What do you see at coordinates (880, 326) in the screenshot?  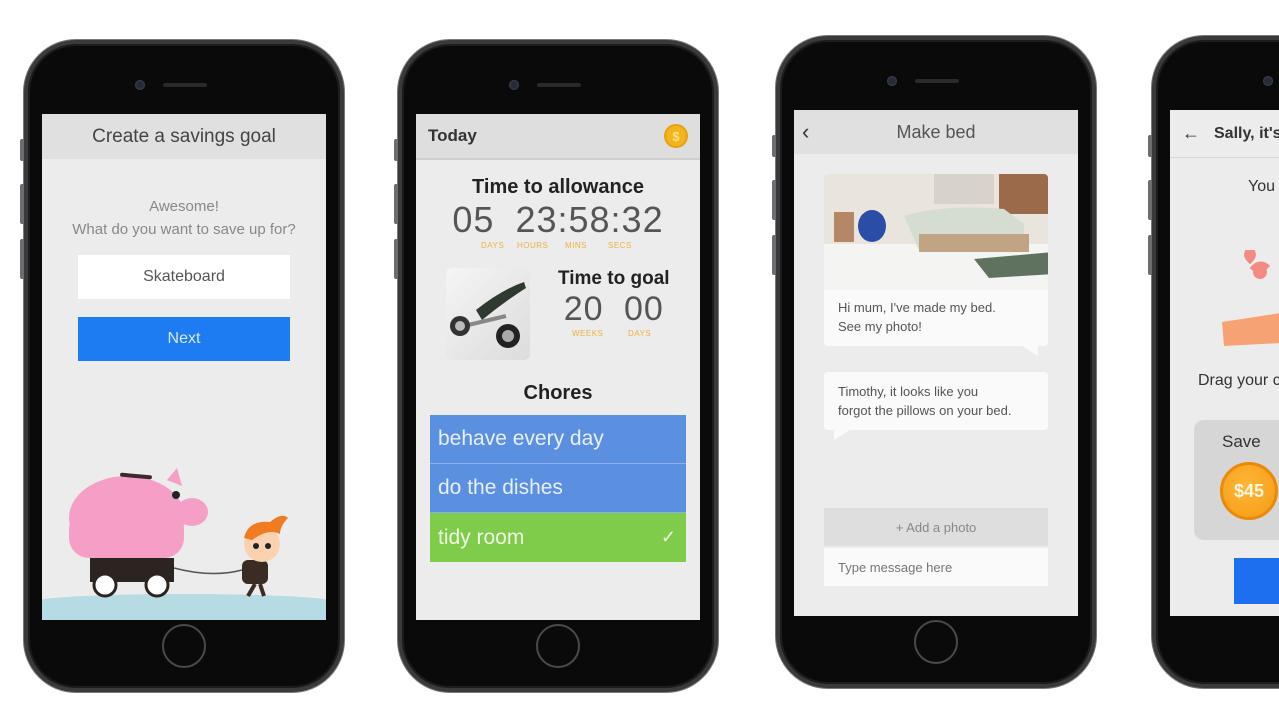 I see `message-line: See my photo!` at bounding box center [880, 326].